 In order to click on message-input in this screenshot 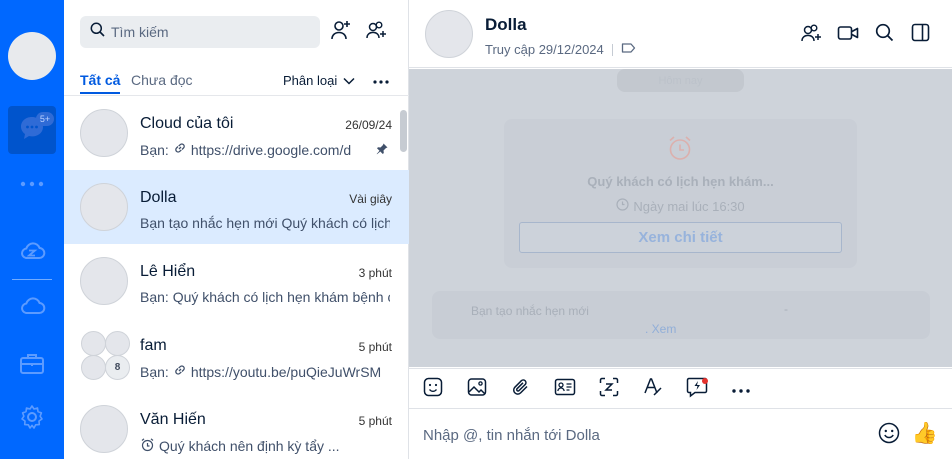, I will do `click(633, 435)`.